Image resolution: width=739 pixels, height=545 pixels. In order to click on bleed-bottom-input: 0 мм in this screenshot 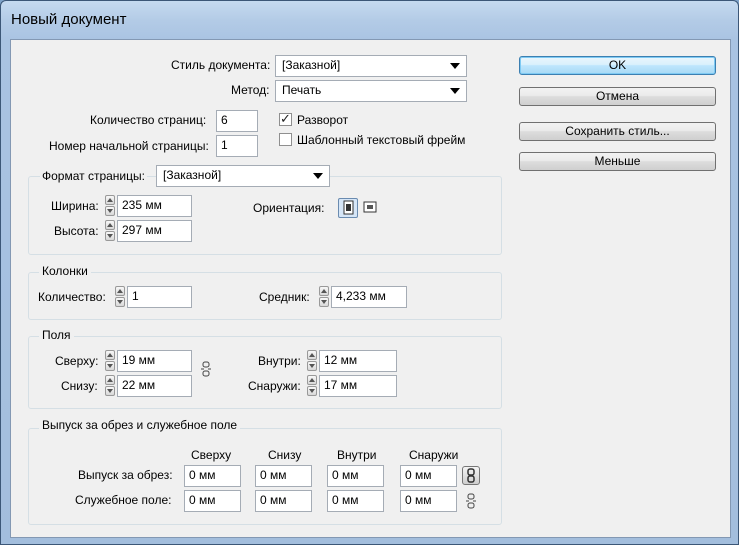, I will do `click(283, 476)`.